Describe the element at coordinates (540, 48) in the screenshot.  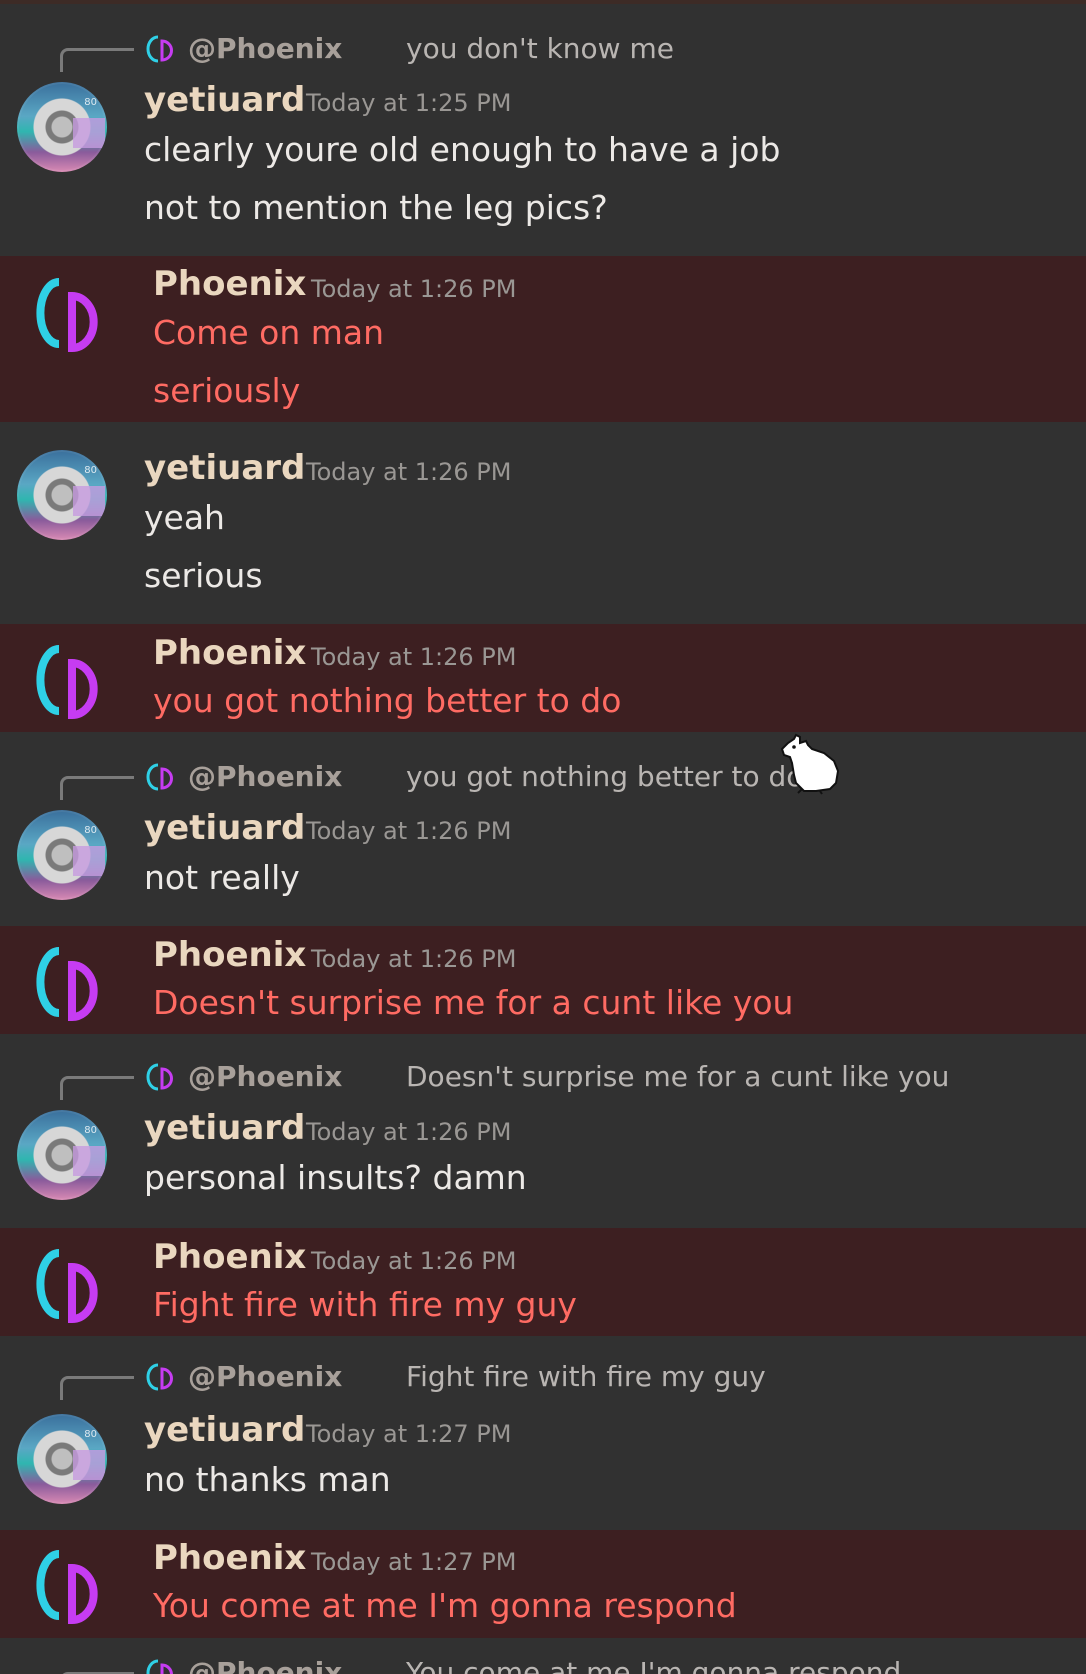
I see `reply-text: you don't know me` at that location.